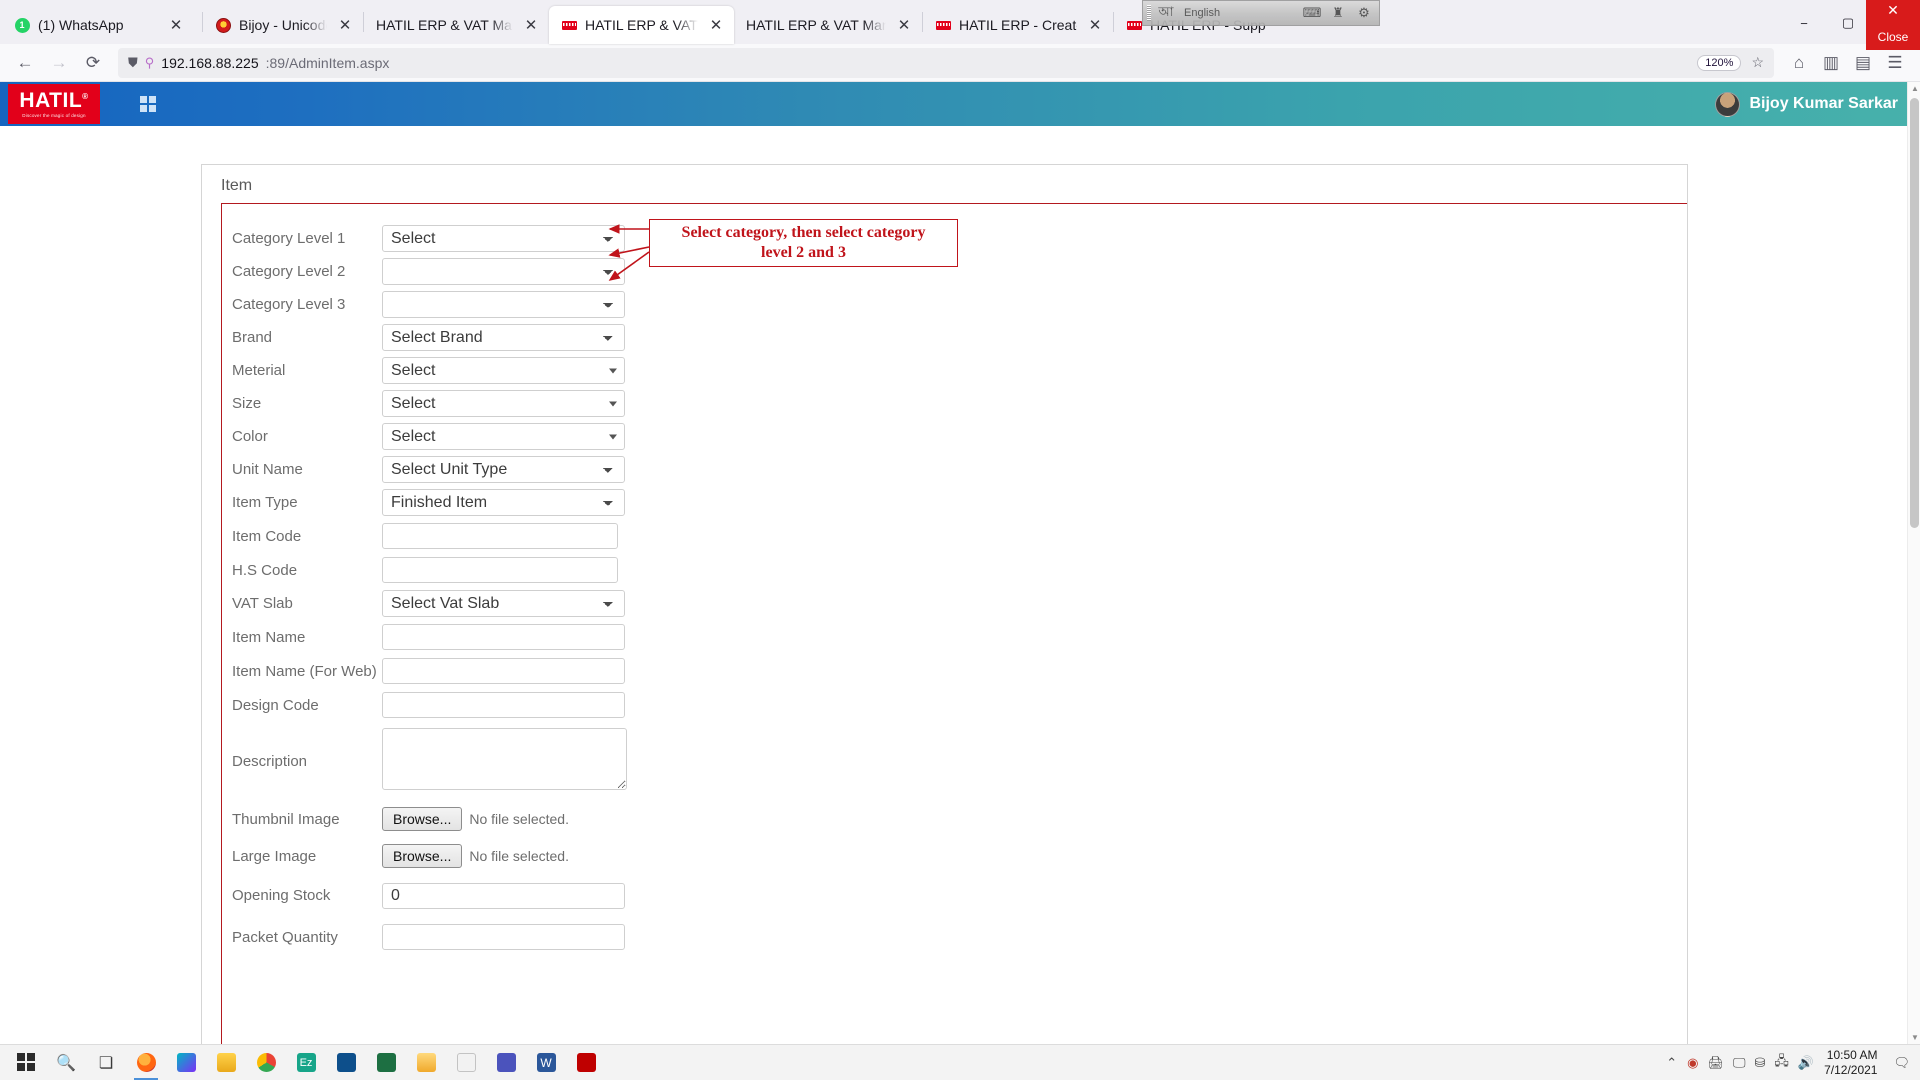  Describe the element at coordinates (386, 1063) in the screenshot. I see `excel-icon` at that location.